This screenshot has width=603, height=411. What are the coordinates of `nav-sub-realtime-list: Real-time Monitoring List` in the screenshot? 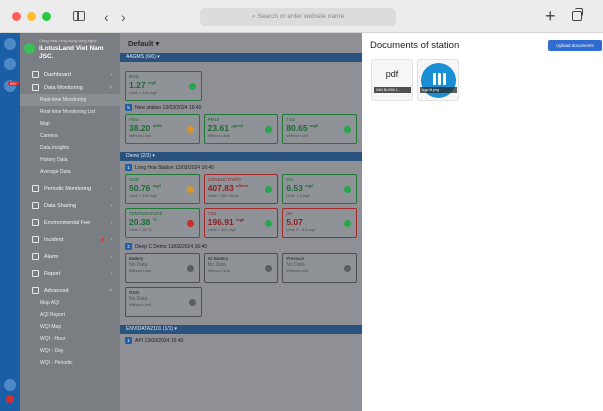 It's located at (70, 112).